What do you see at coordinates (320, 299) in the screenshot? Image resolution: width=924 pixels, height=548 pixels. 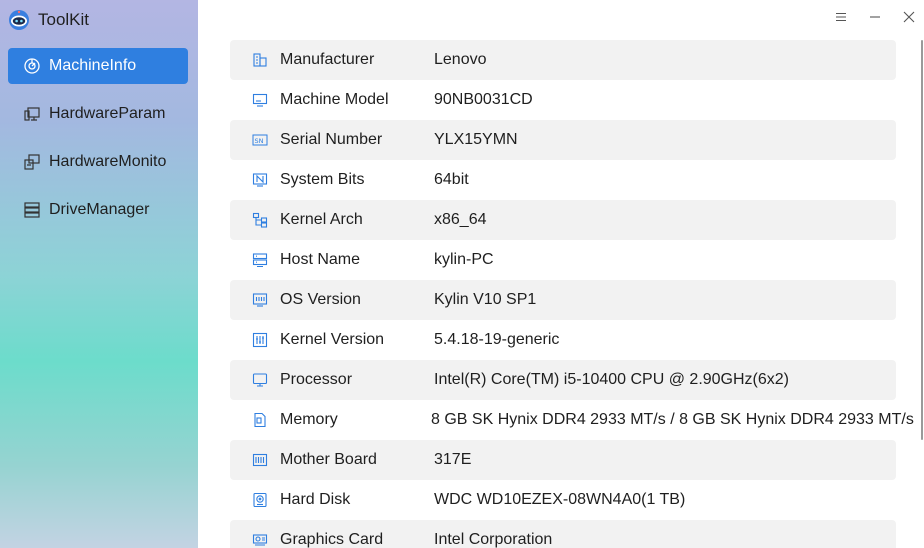 I see `row-label: OS Version` at bounding box center [320, 299].